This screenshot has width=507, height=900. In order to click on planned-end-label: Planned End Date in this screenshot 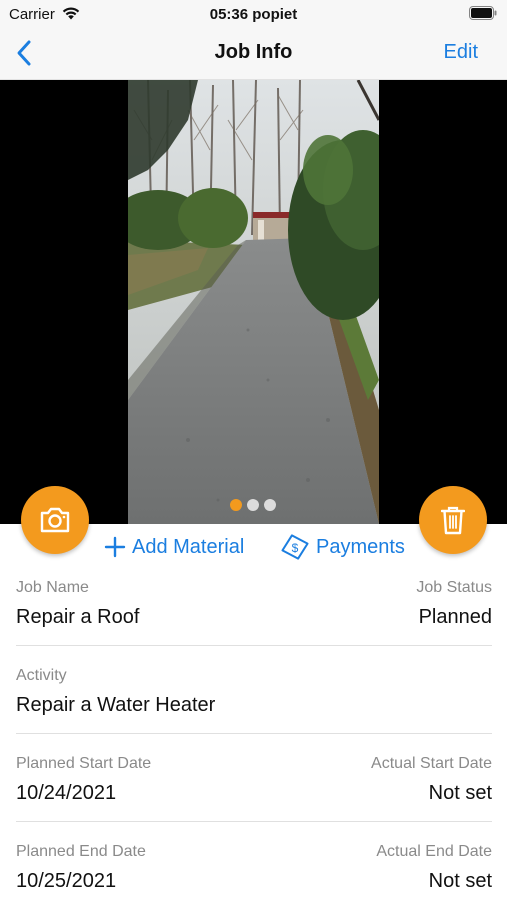, I will do `click(81, 851)`.